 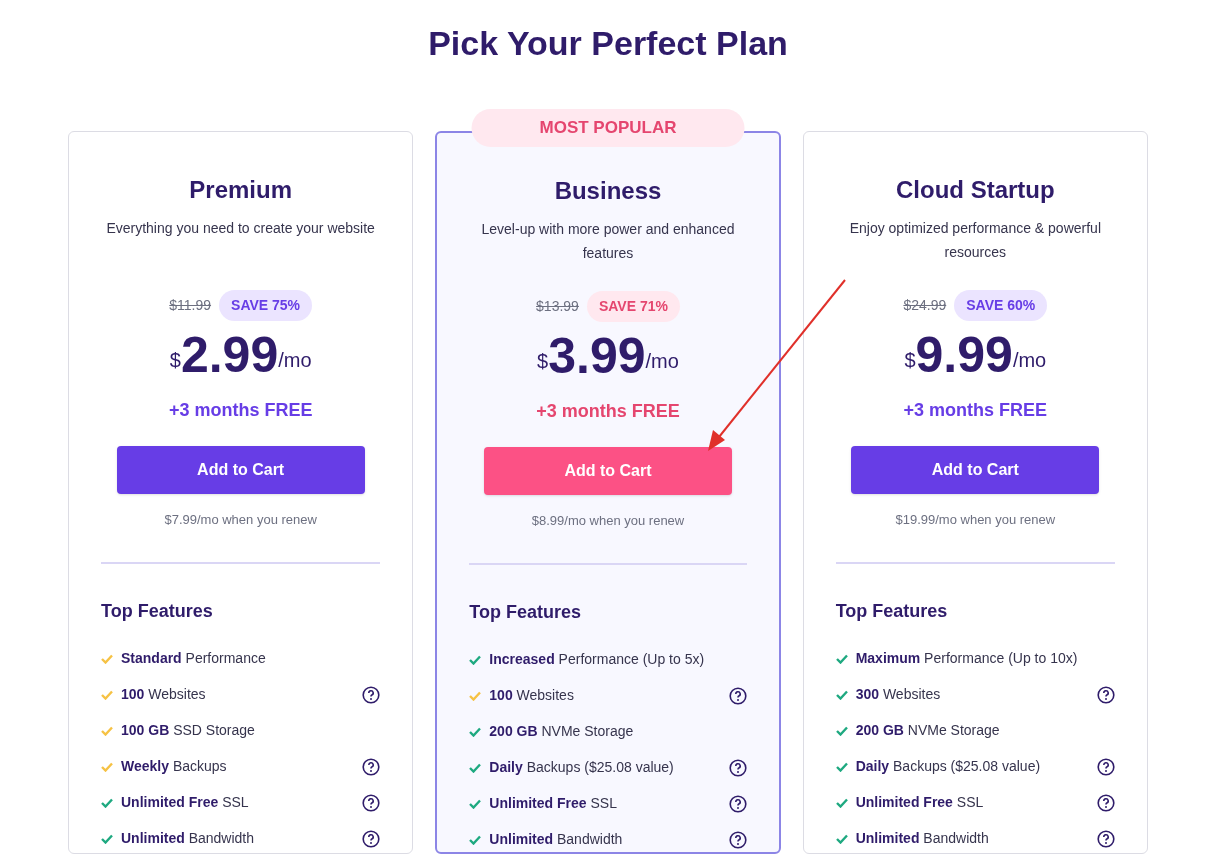 I want to click on plan-price: 2.99, so click(x=229, y=355).